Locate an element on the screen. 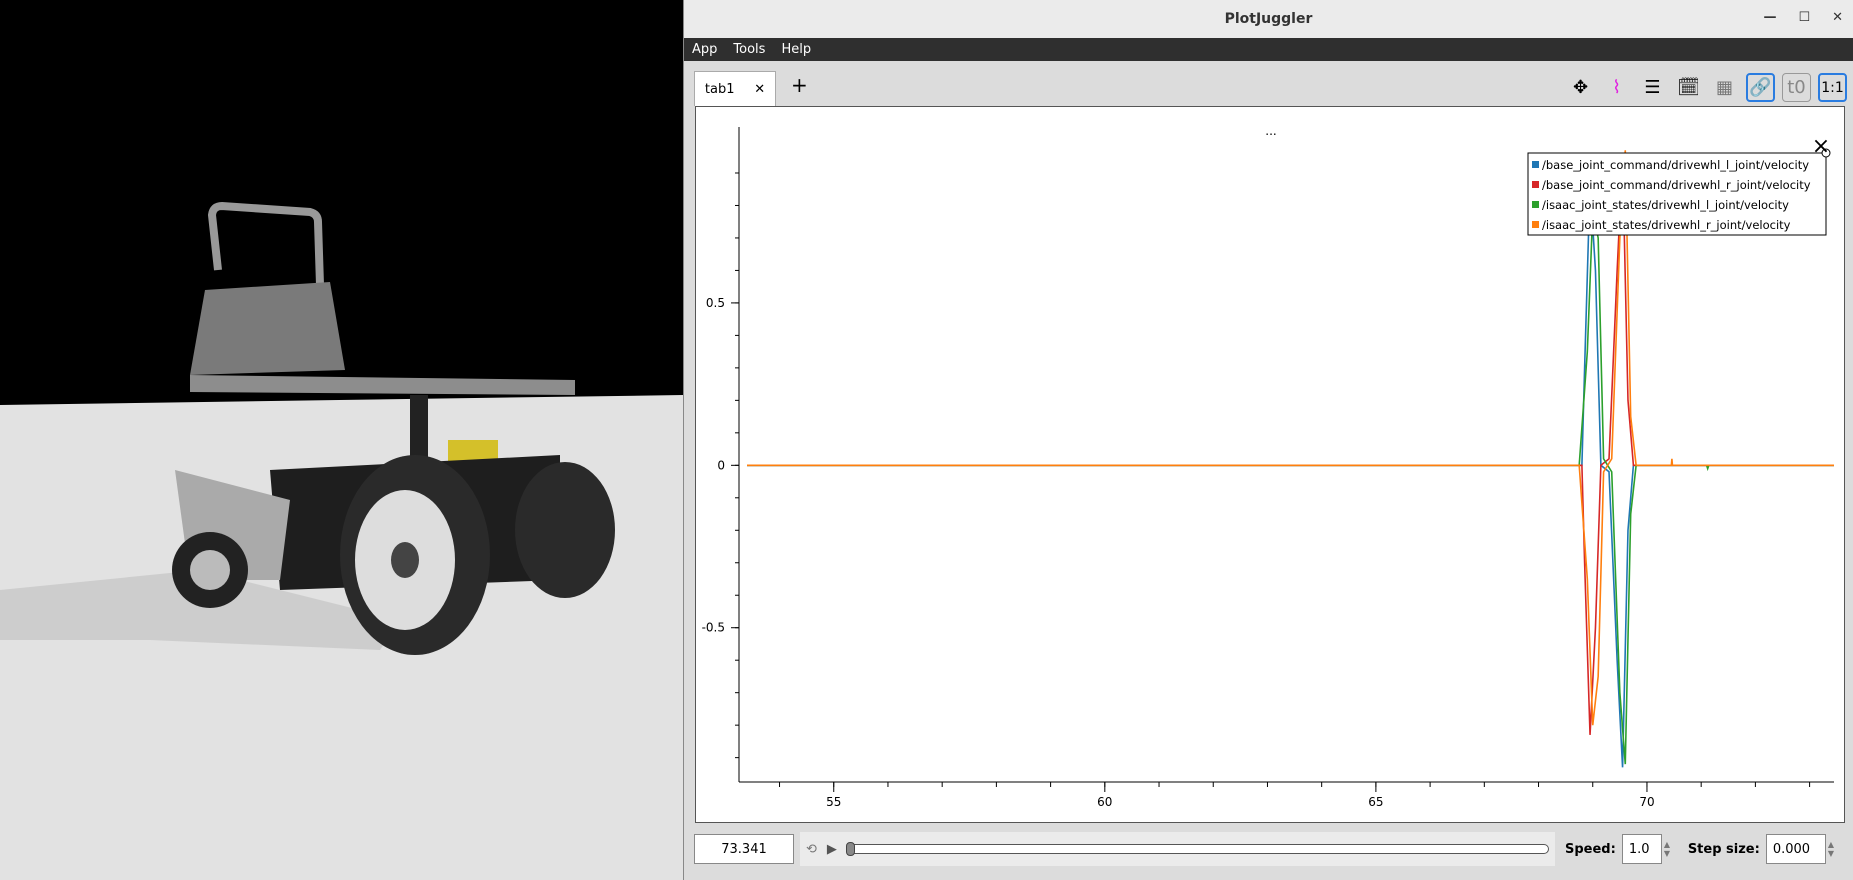 The width and height of the screenshot is (1853, 880). step-size-input: 0.000 is located at coordinates (1795, 849).